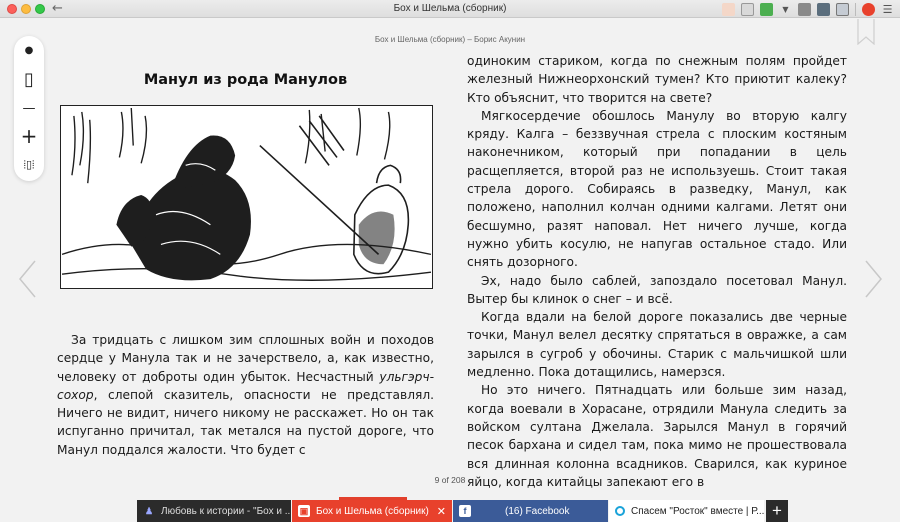 The height and width of the screenshot is (522, 900). Describe the element at coordinates (855, 9) in the screenshot. I see `toolbar-separator` at that location.